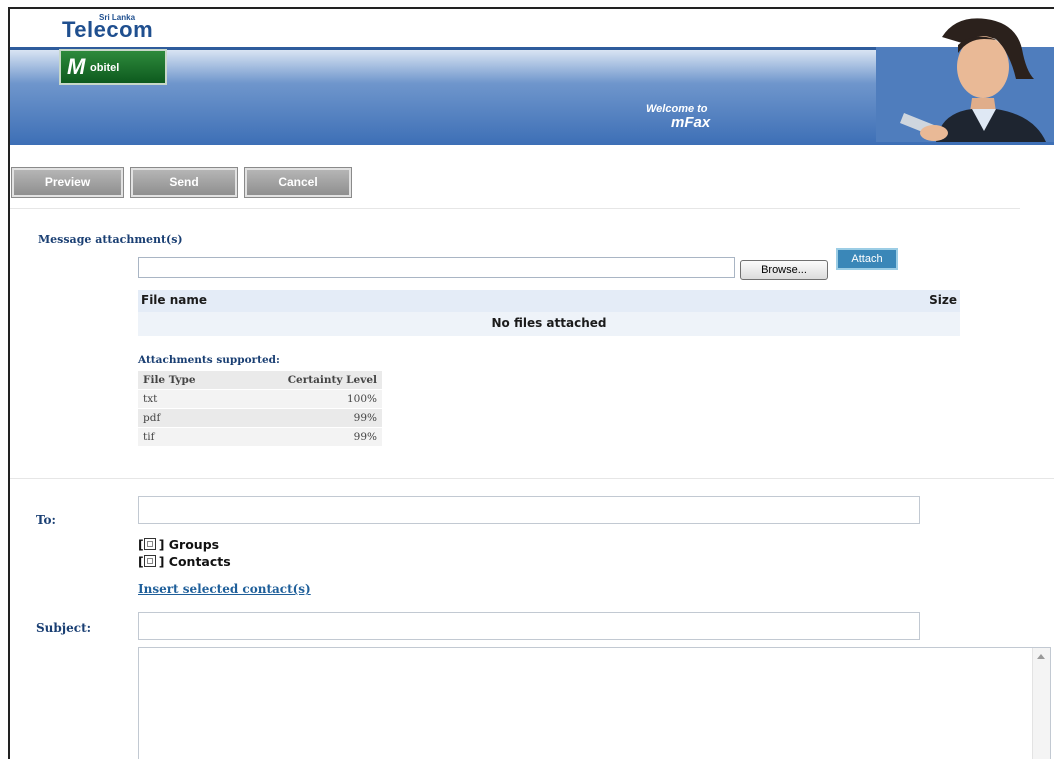  I want to click on file-type-cell: pdf, so click(185, 418).